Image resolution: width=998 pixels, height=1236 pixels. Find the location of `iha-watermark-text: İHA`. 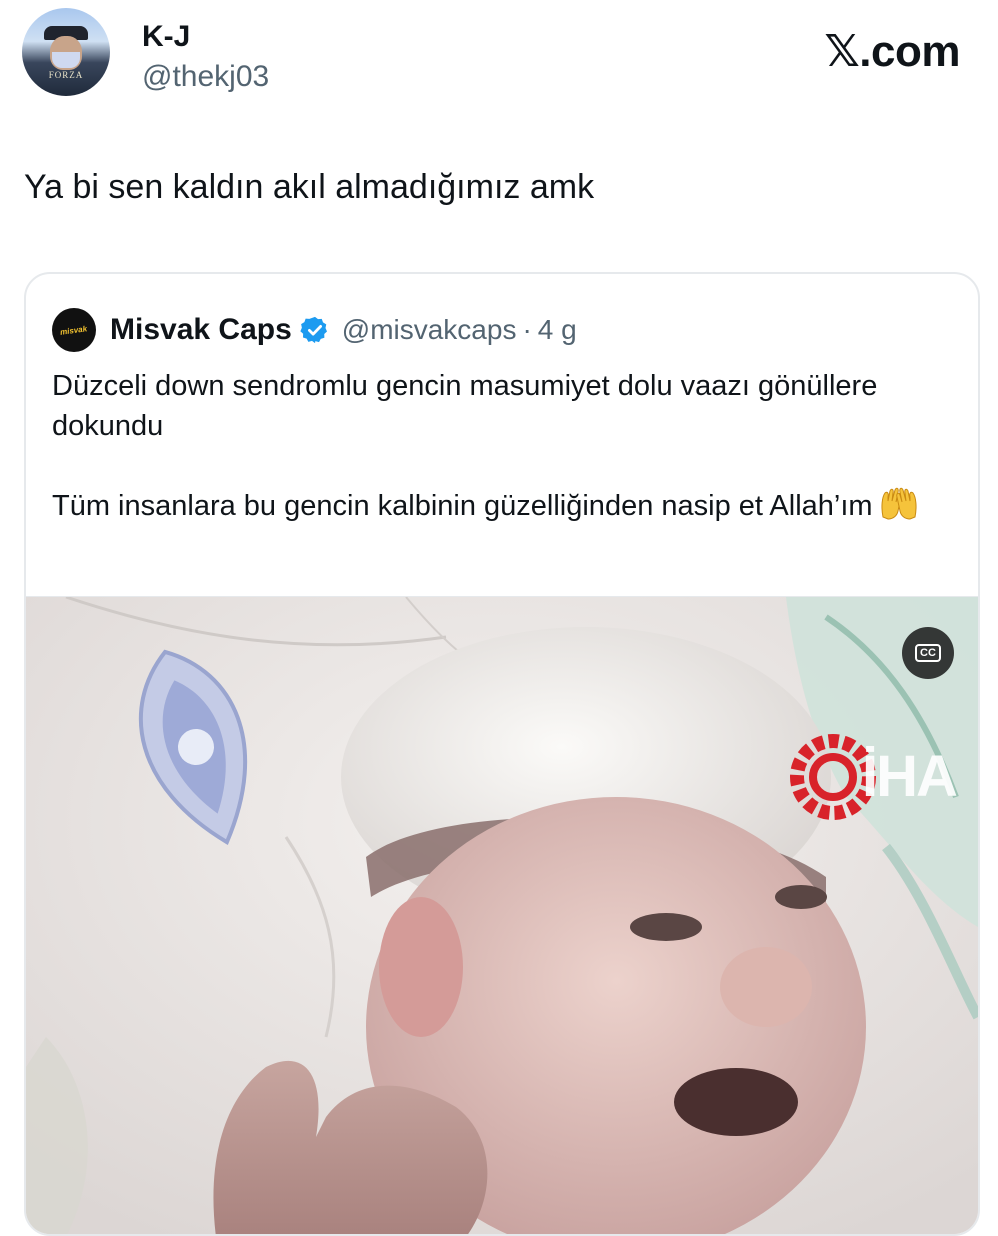

iha-watermark-text: İHA is located at coordinates (910, 776).